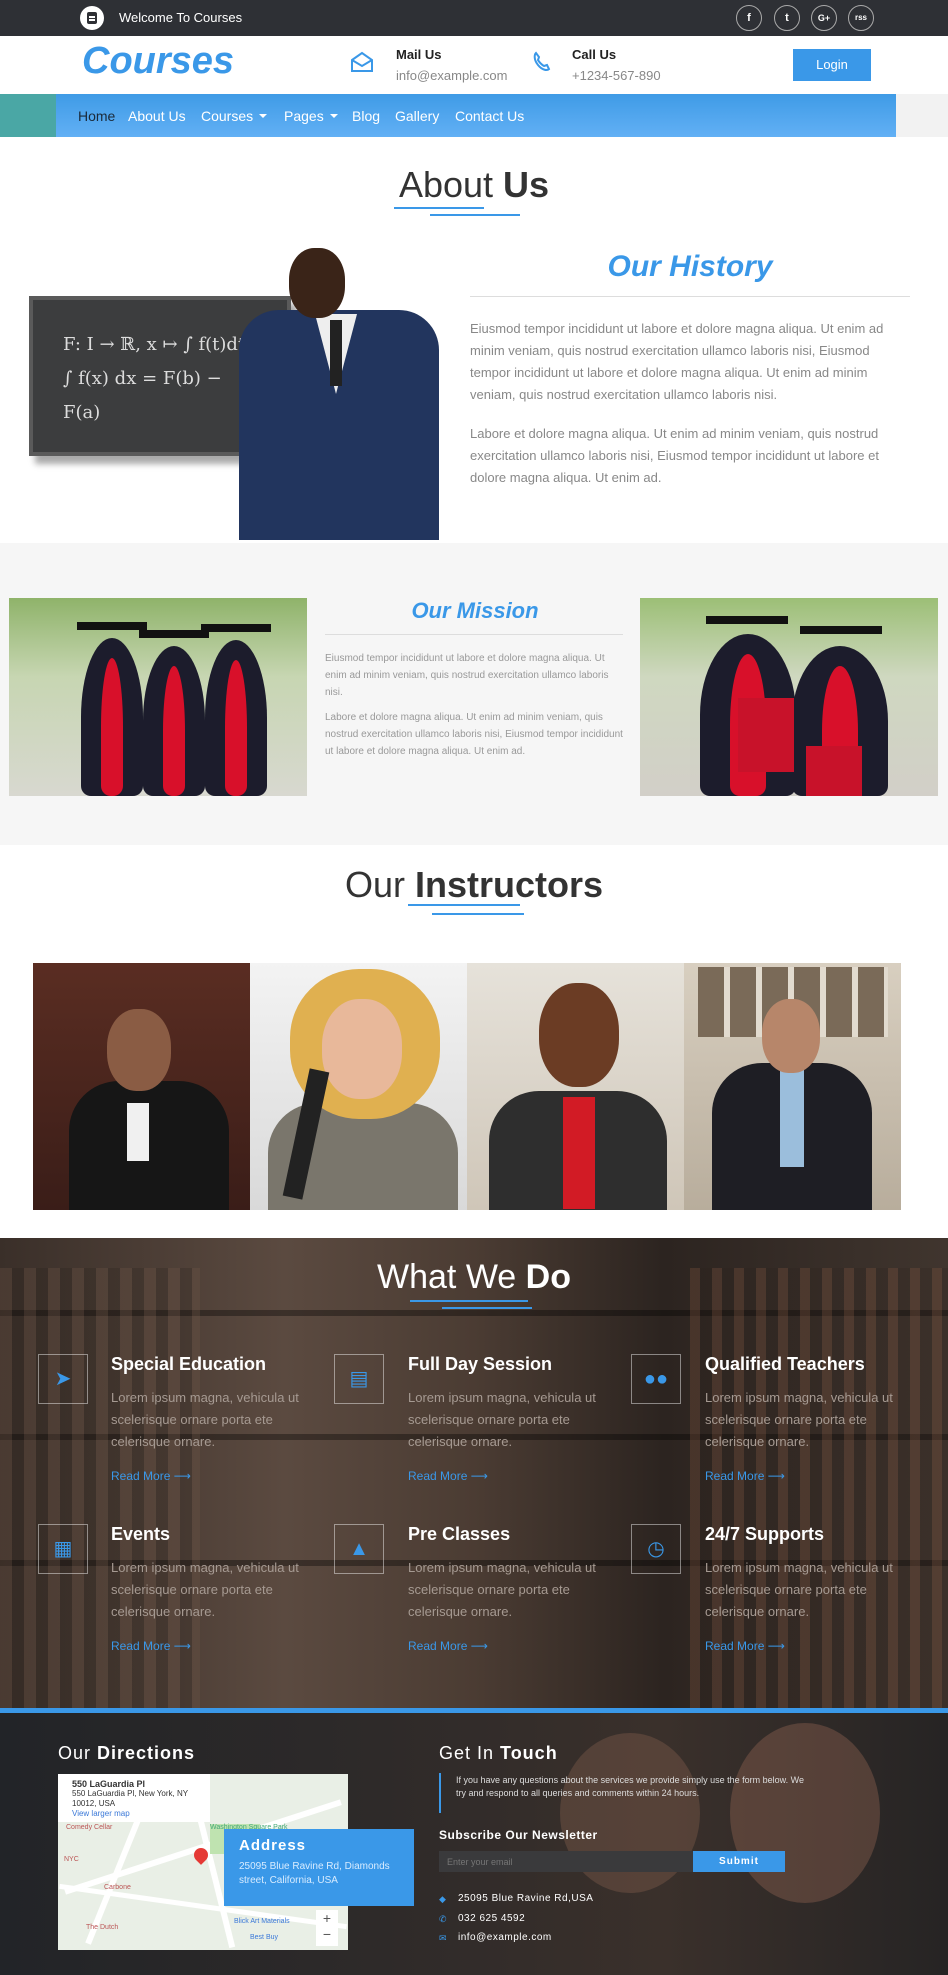 Image resolution: width=948 pixels, height=1975 pixels. I want to click on service-title: Qualified Teachers, so click(785, 1364).